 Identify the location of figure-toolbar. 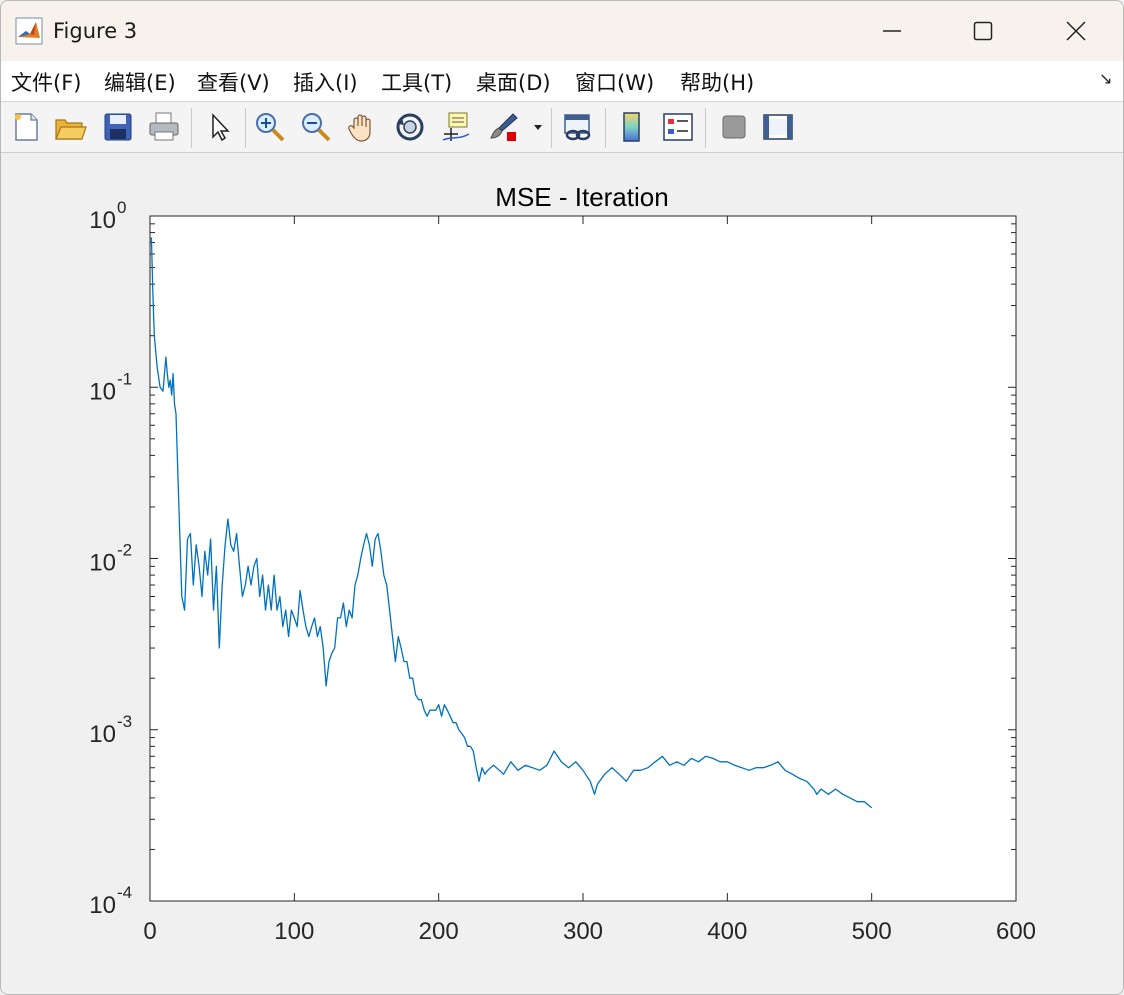
(562, 127).